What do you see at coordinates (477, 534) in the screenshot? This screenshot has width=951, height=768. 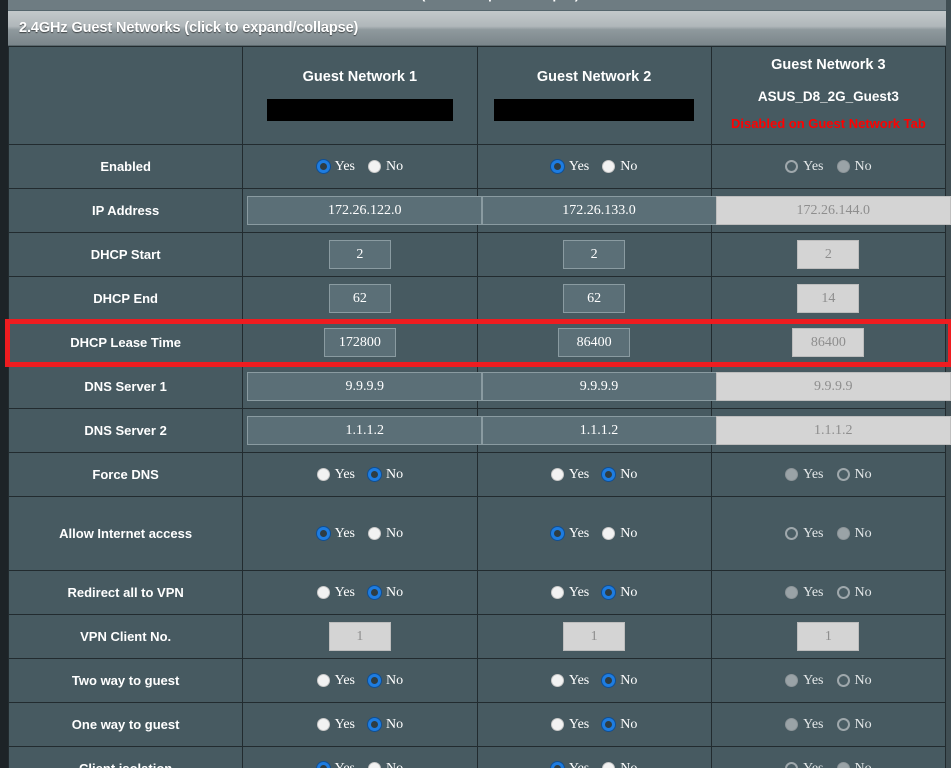 I see `table-row: Allow Internet access Yes No Yes No Yes No` at bounding box center [477, 534].